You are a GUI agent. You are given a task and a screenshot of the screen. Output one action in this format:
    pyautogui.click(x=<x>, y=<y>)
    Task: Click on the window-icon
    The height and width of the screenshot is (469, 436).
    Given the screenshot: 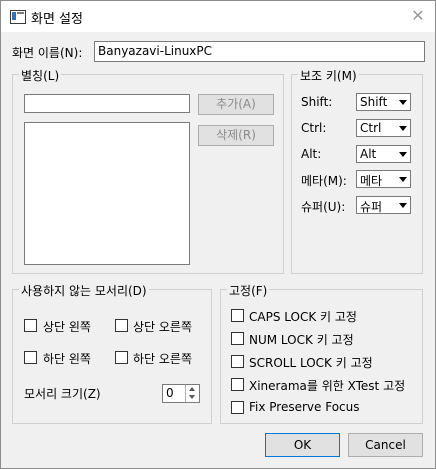 What is the action you would take?
    pyautogui.click(x=18, y=17)
    